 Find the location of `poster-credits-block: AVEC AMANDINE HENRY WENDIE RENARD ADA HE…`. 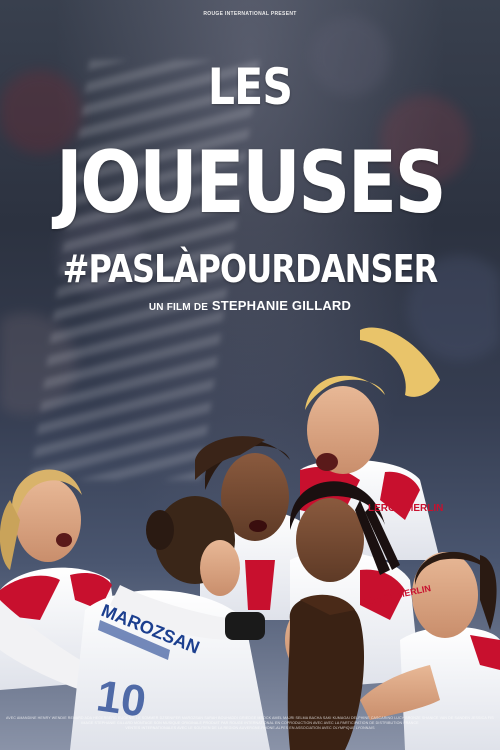

poster-credits-block: AVEC AMANDINE HENRY WENDIE RENARD ADA HE… is located at coordinates (250, 731).